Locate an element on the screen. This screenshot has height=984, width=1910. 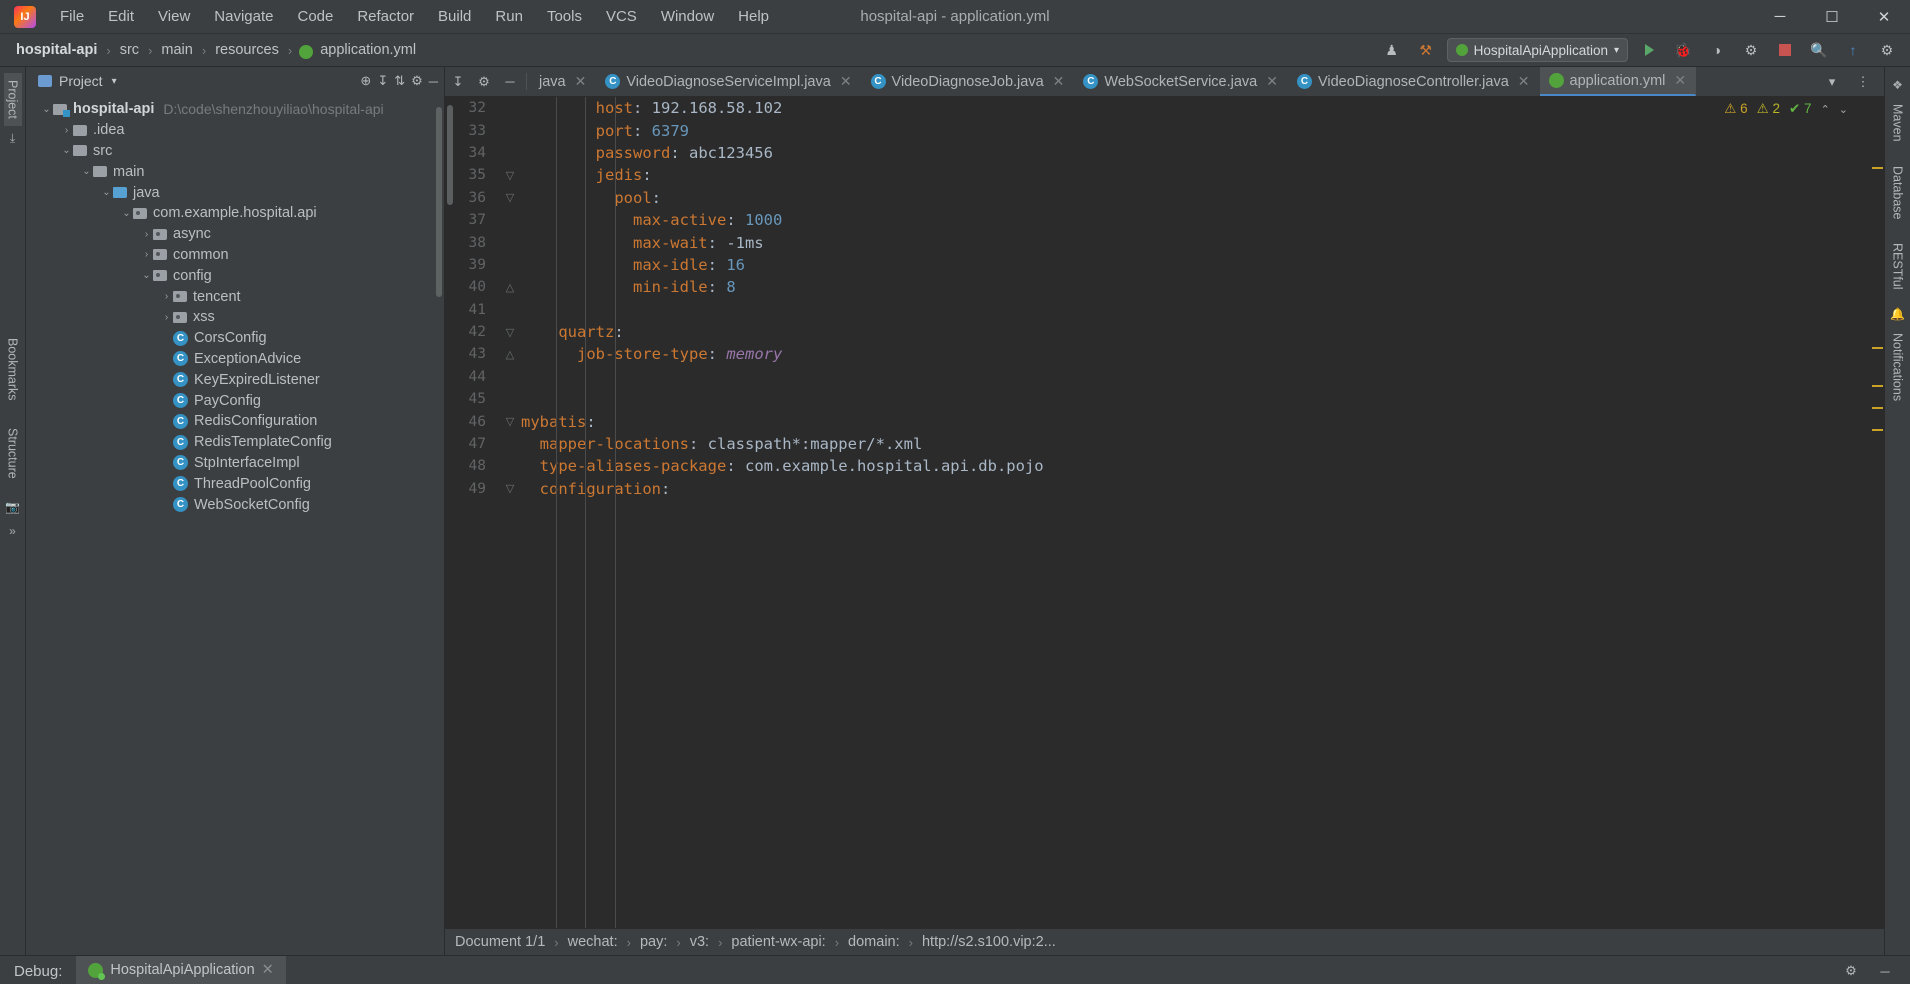
menu-refactor: Refactor is located at coordinates (385, 16).